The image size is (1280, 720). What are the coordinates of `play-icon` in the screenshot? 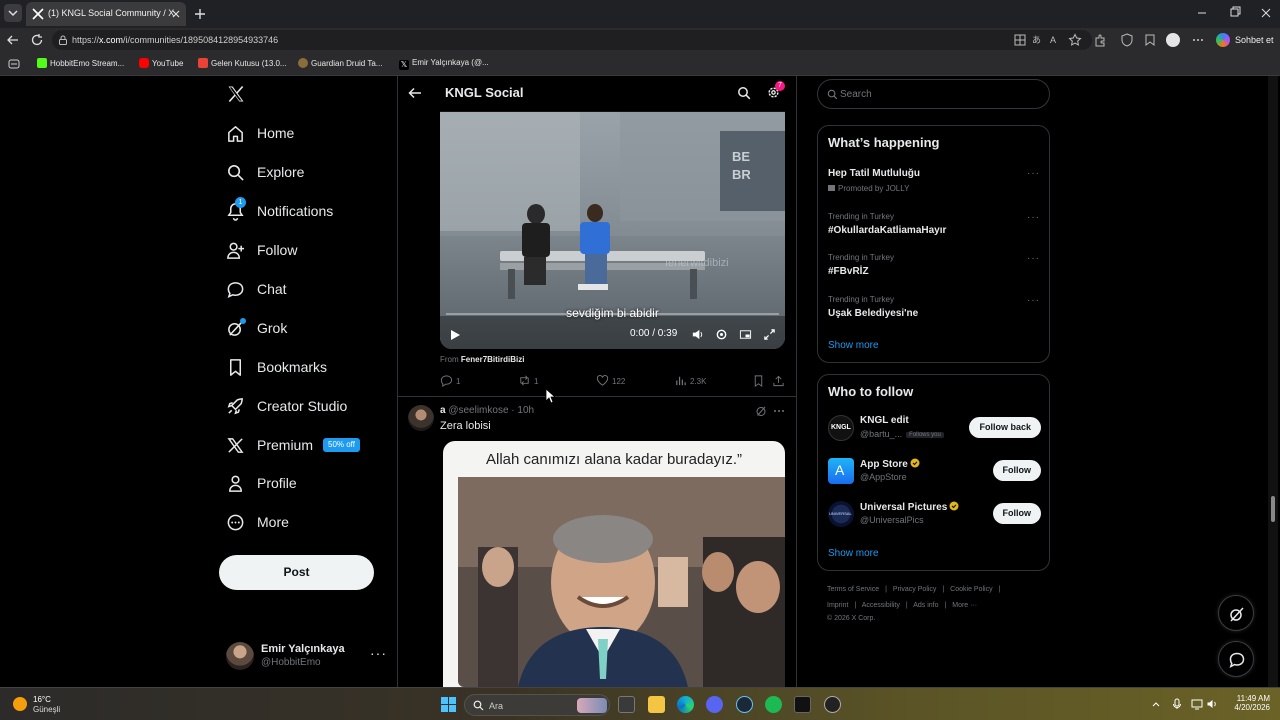 It's located at (455, 335).